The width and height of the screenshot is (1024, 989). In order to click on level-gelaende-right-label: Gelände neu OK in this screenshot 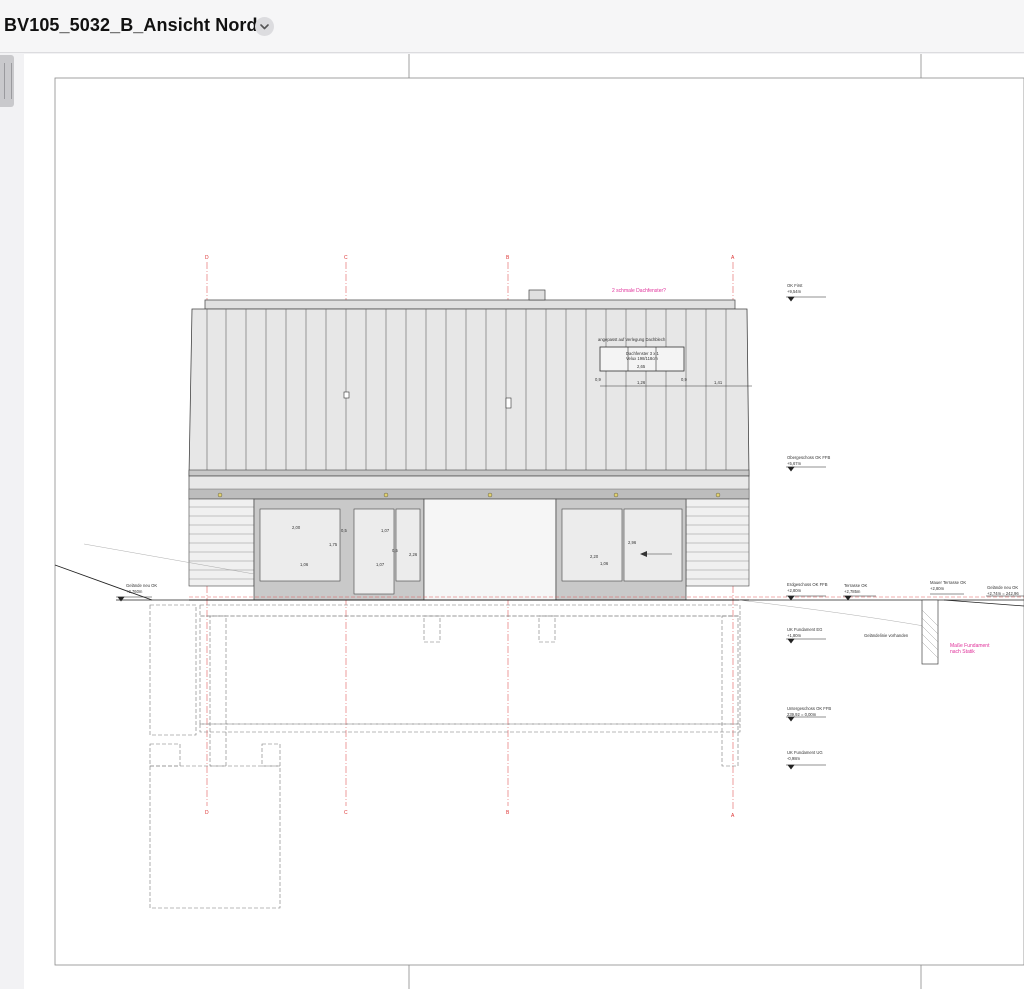, I will do `click(1002, 587)`.